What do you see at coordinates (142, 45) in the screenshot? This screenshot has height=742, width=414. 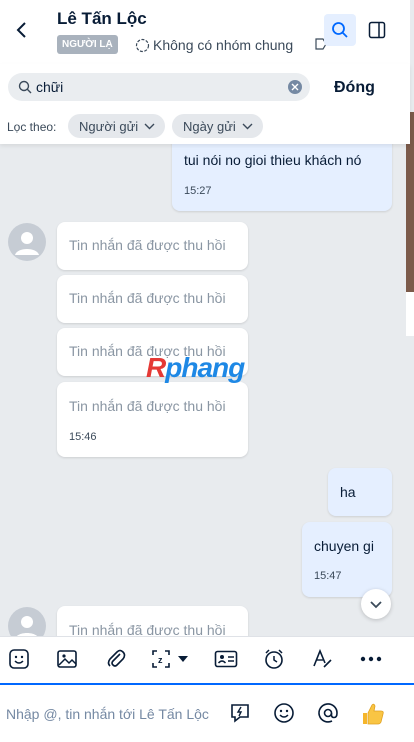 I see `group-icon` at bounding box center [142, 45].